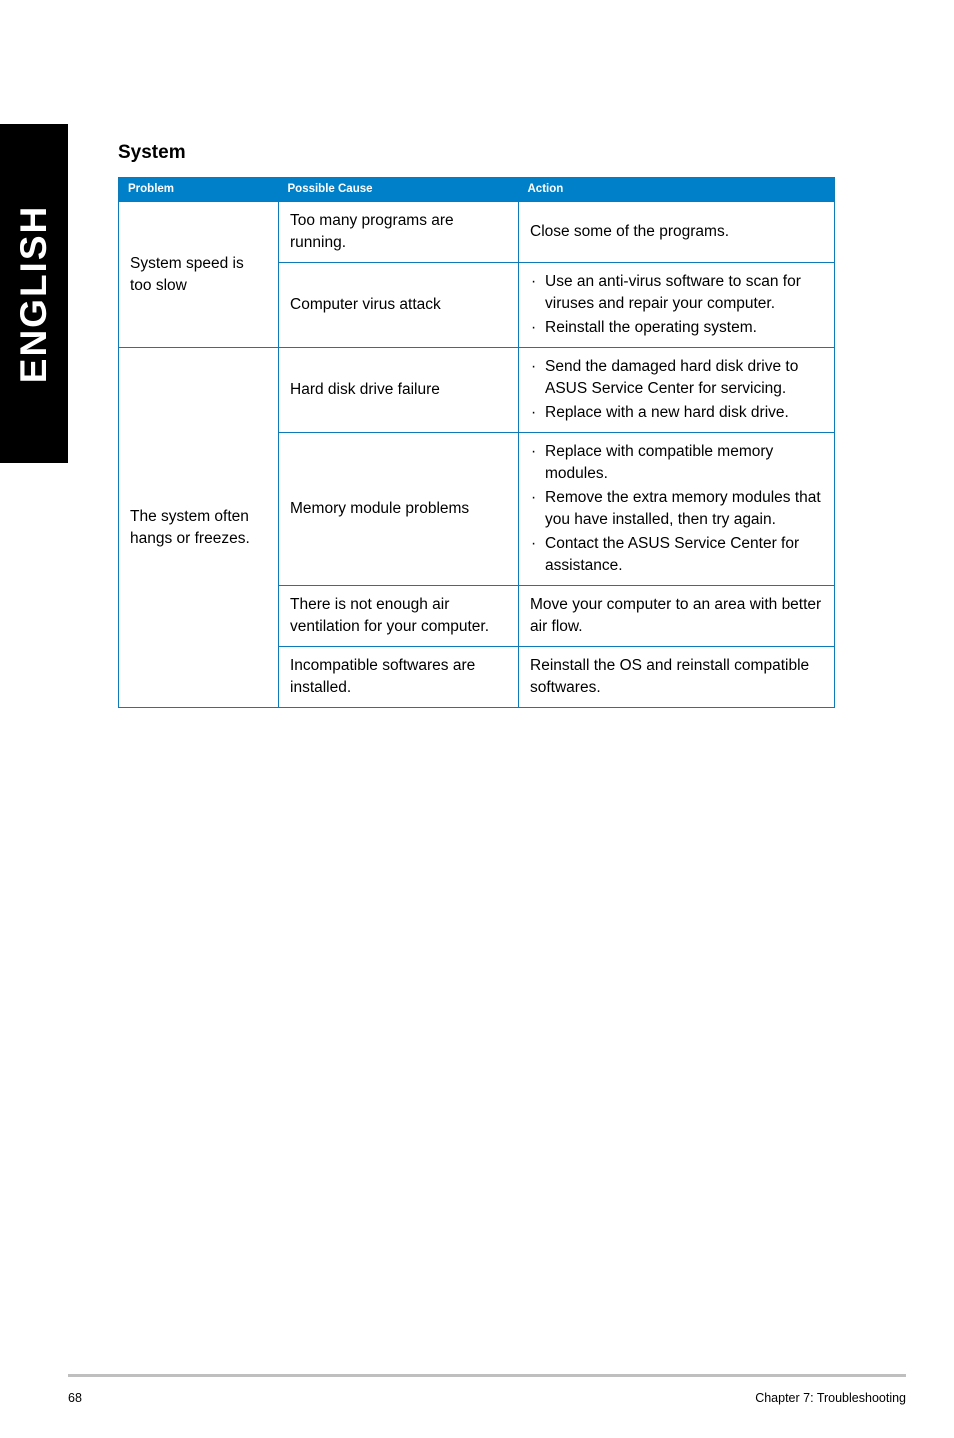 The width and height of the screenshot is (954, 1438). Describe the element at coordinates (398, 189) in the screenshot. I see `column-header-possible-cause: Possible Cause` at that location.